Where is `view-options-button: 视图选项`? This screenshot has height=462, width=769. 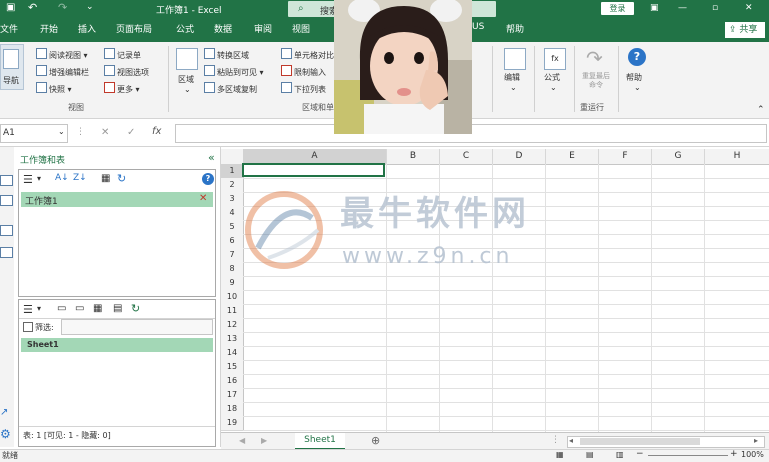
view-options-button: 视图选项 is located at coordinates (126, 71).